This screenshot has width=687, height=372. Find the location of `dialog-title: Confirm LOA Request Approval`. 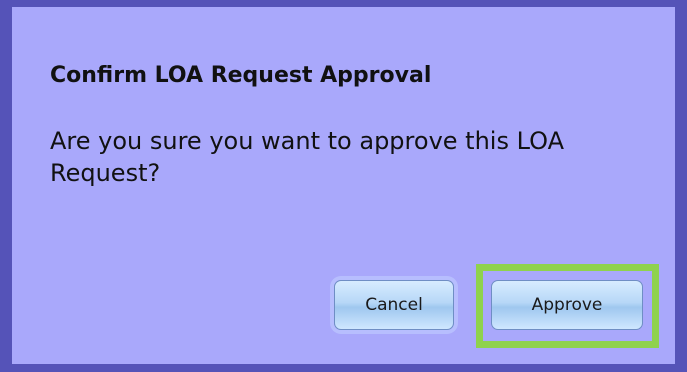

dialog-title: Confirm LOA Request Approval is located at coordinates (241, 75).